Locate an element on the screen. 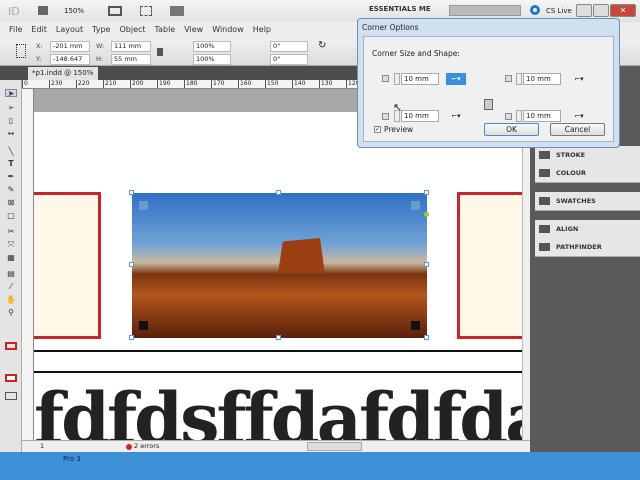 The width and height of the screenshot is (640, 480). free-transform-tool-icon: ⤧ is located at coordinates (11, 245).